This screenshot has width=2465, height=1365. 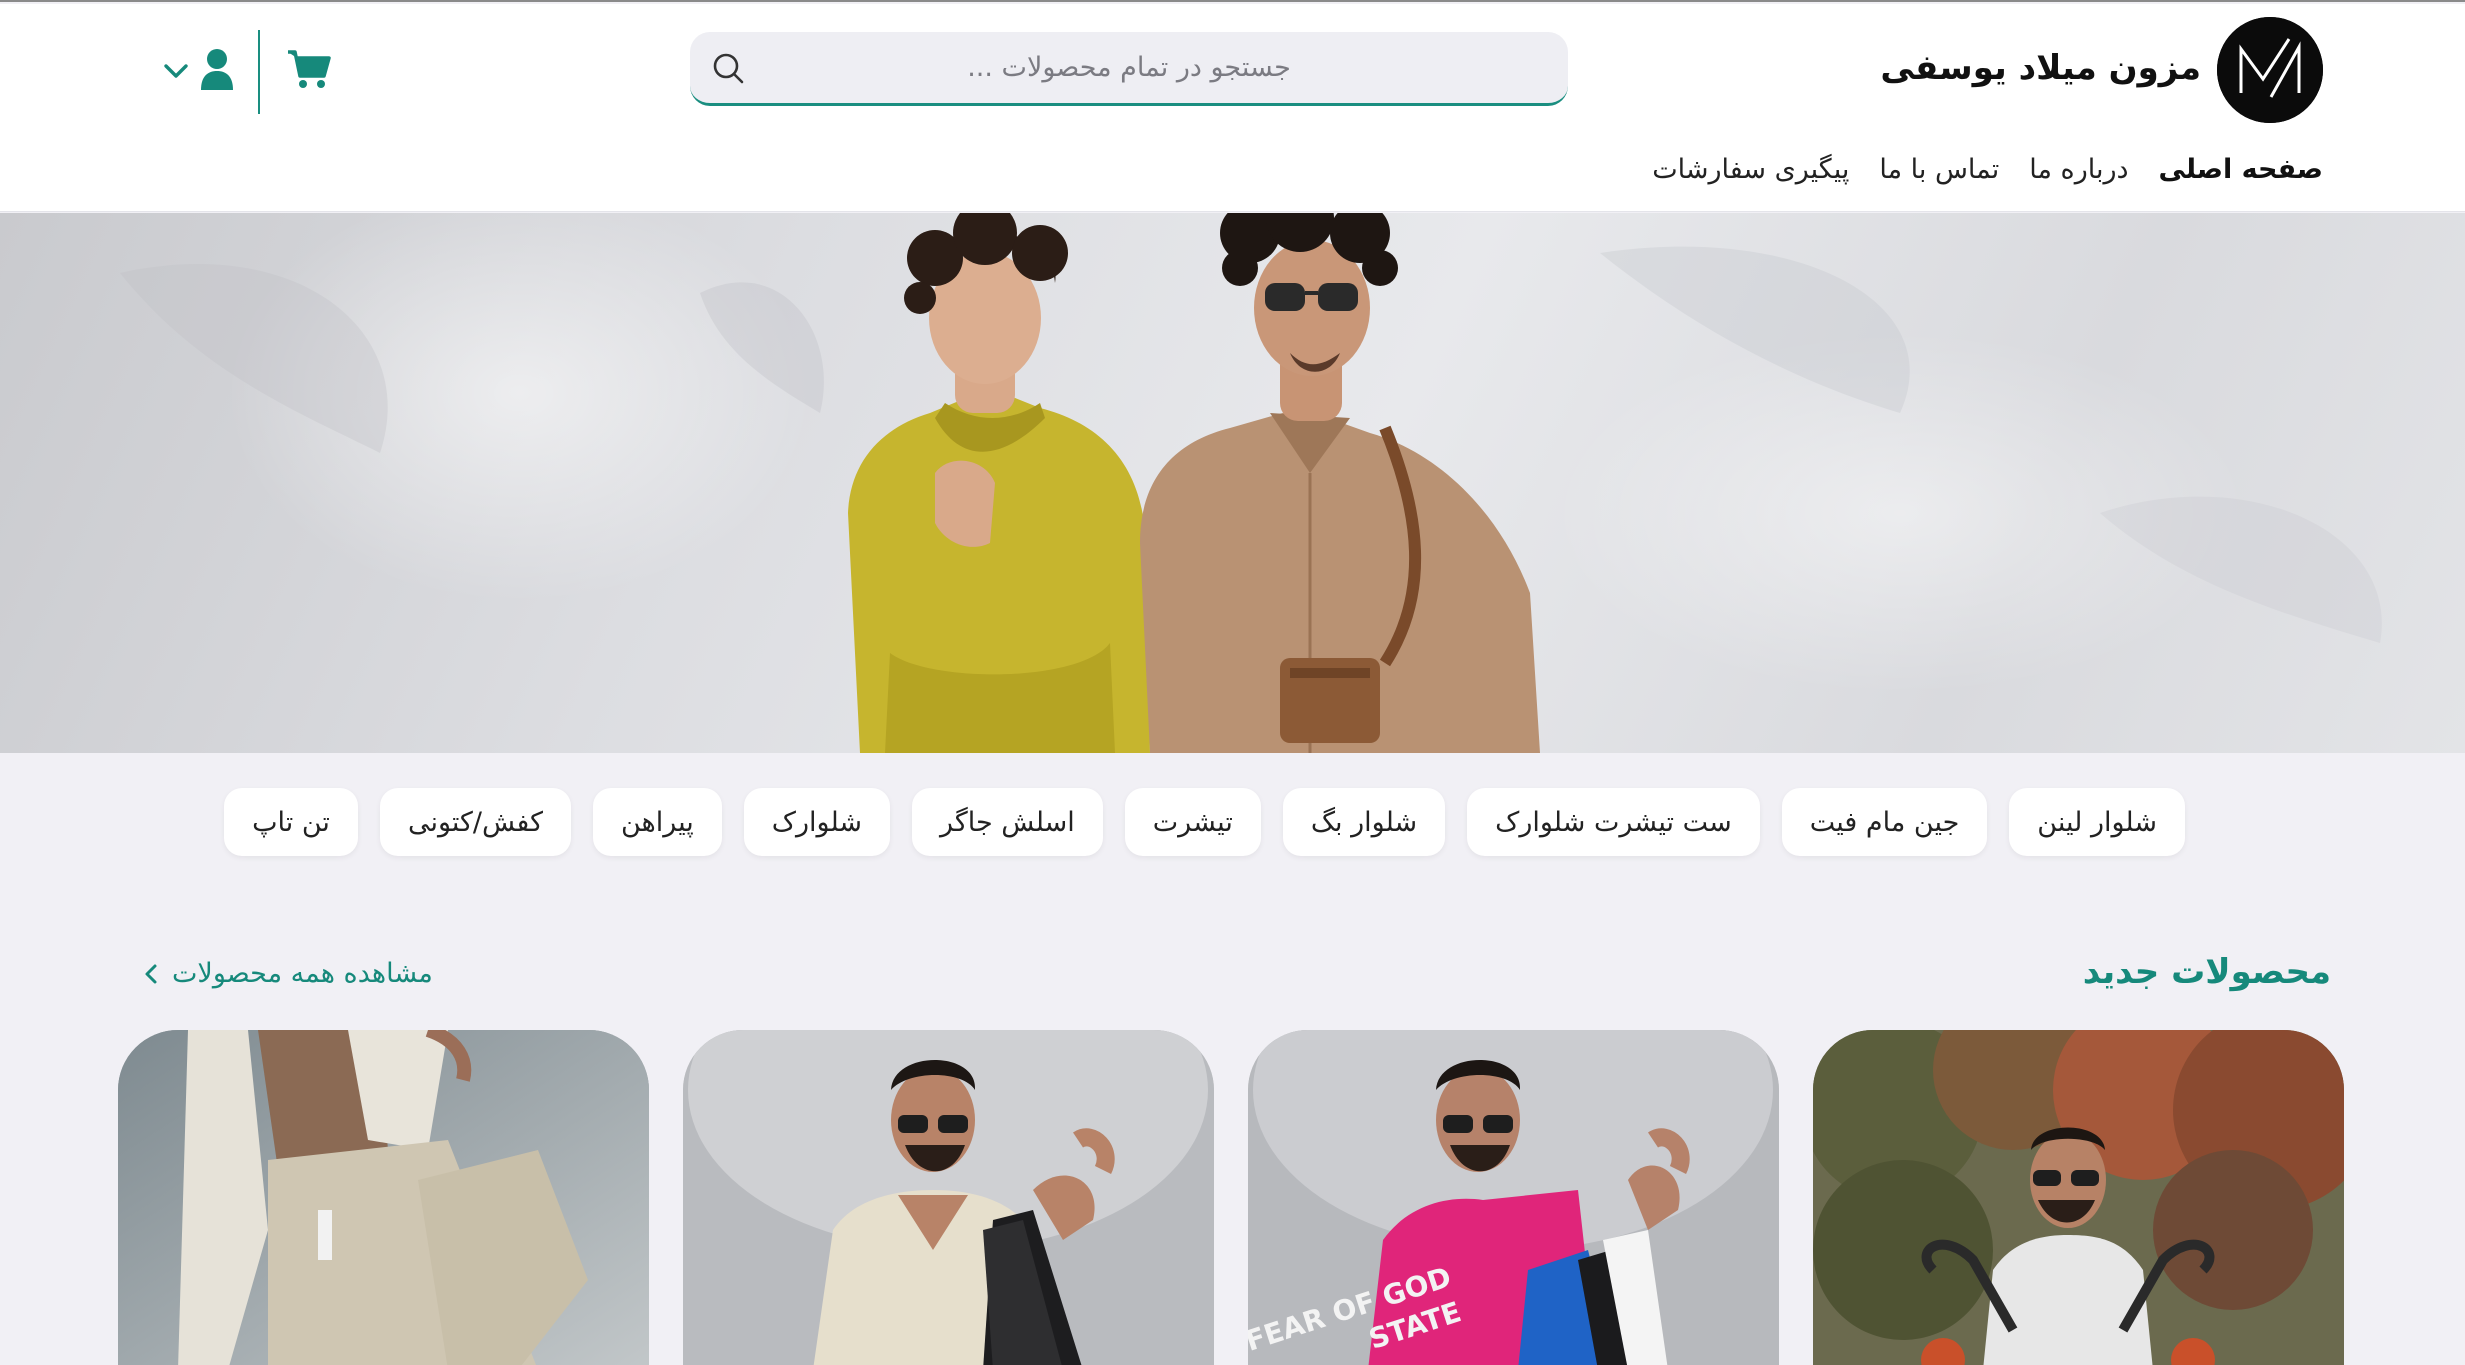 I want to click on product-card: FEAR OF GOD STATE, so click(x=1513, y=1197).